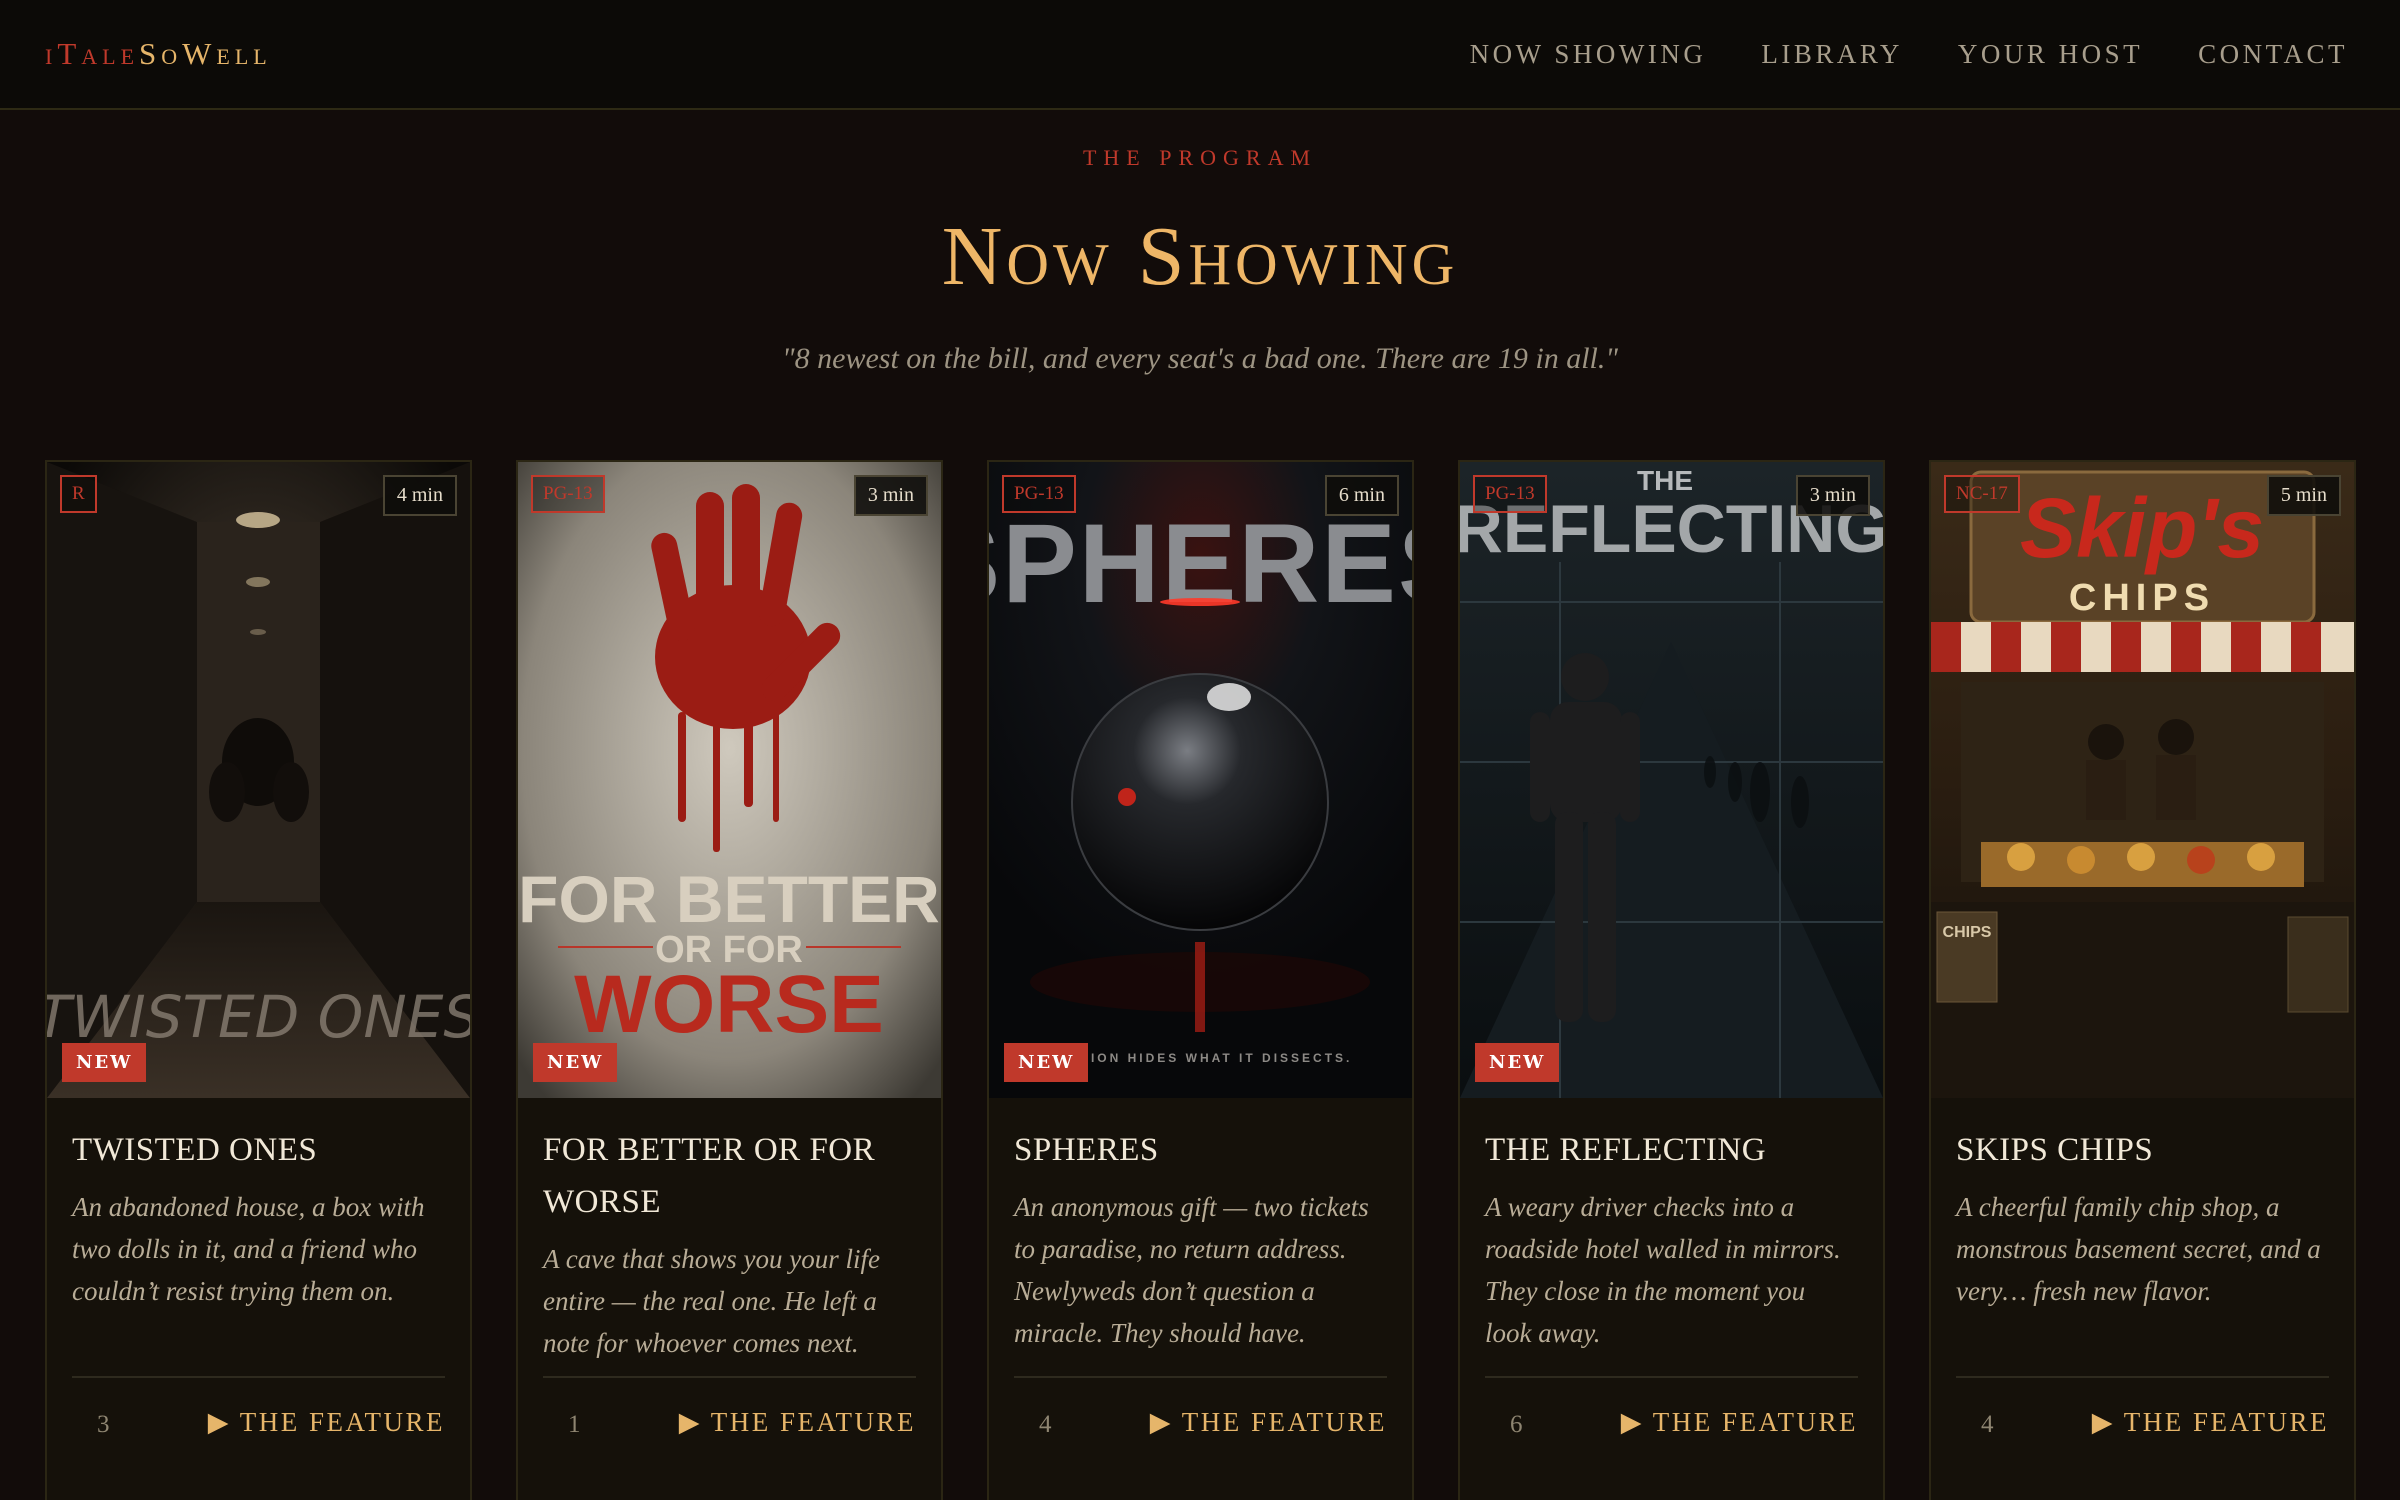 Image resolution: width=2400 pixels, height=1500 pixels. I want to click on poster-image: THE REFLECTING PG-13 3 min NEW, so click(1671, 780).